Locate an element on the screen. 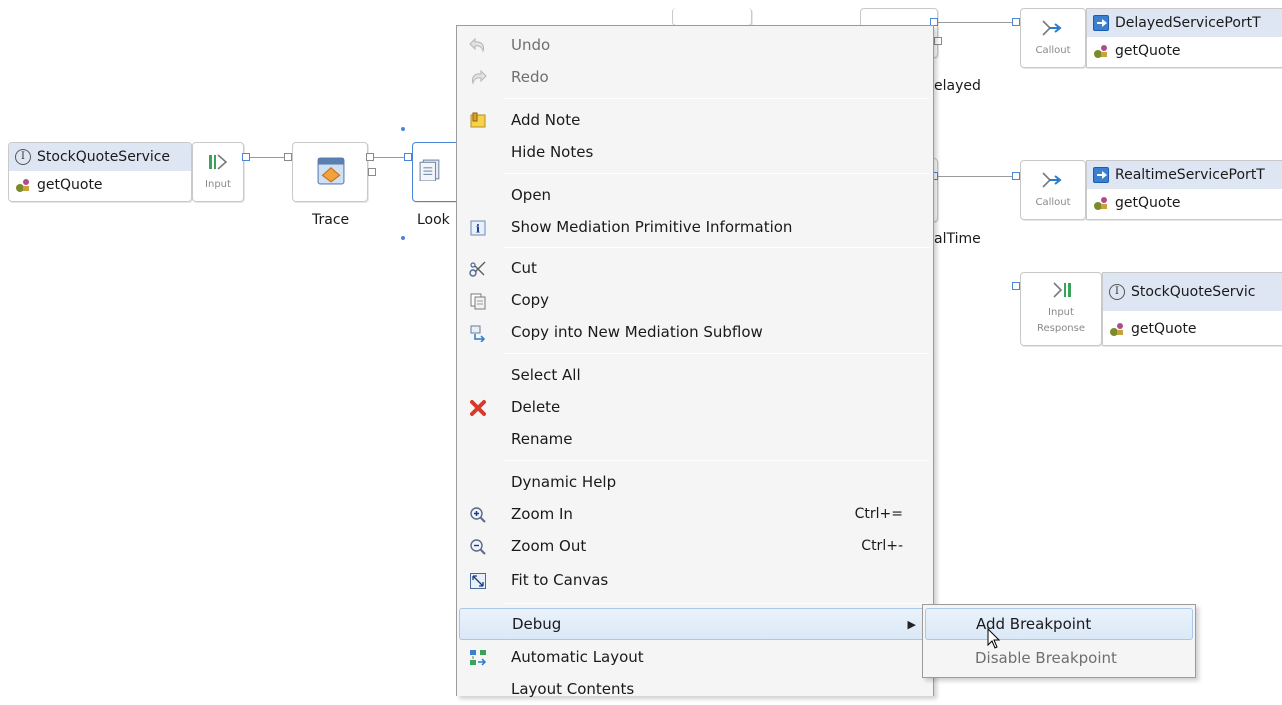 This screenshot has width=1282, height=705. input-response-interface: I StockQuoteServic getQuote is located at coordinates (1192, 309).